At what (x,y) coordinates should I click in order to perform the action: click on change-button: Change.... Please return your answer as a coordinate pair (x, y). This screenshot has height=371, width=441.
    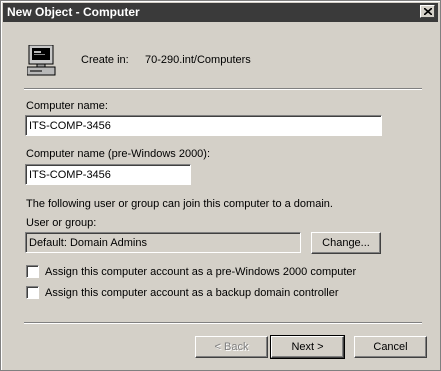
    Looking at the image, I should click on (346, 243).